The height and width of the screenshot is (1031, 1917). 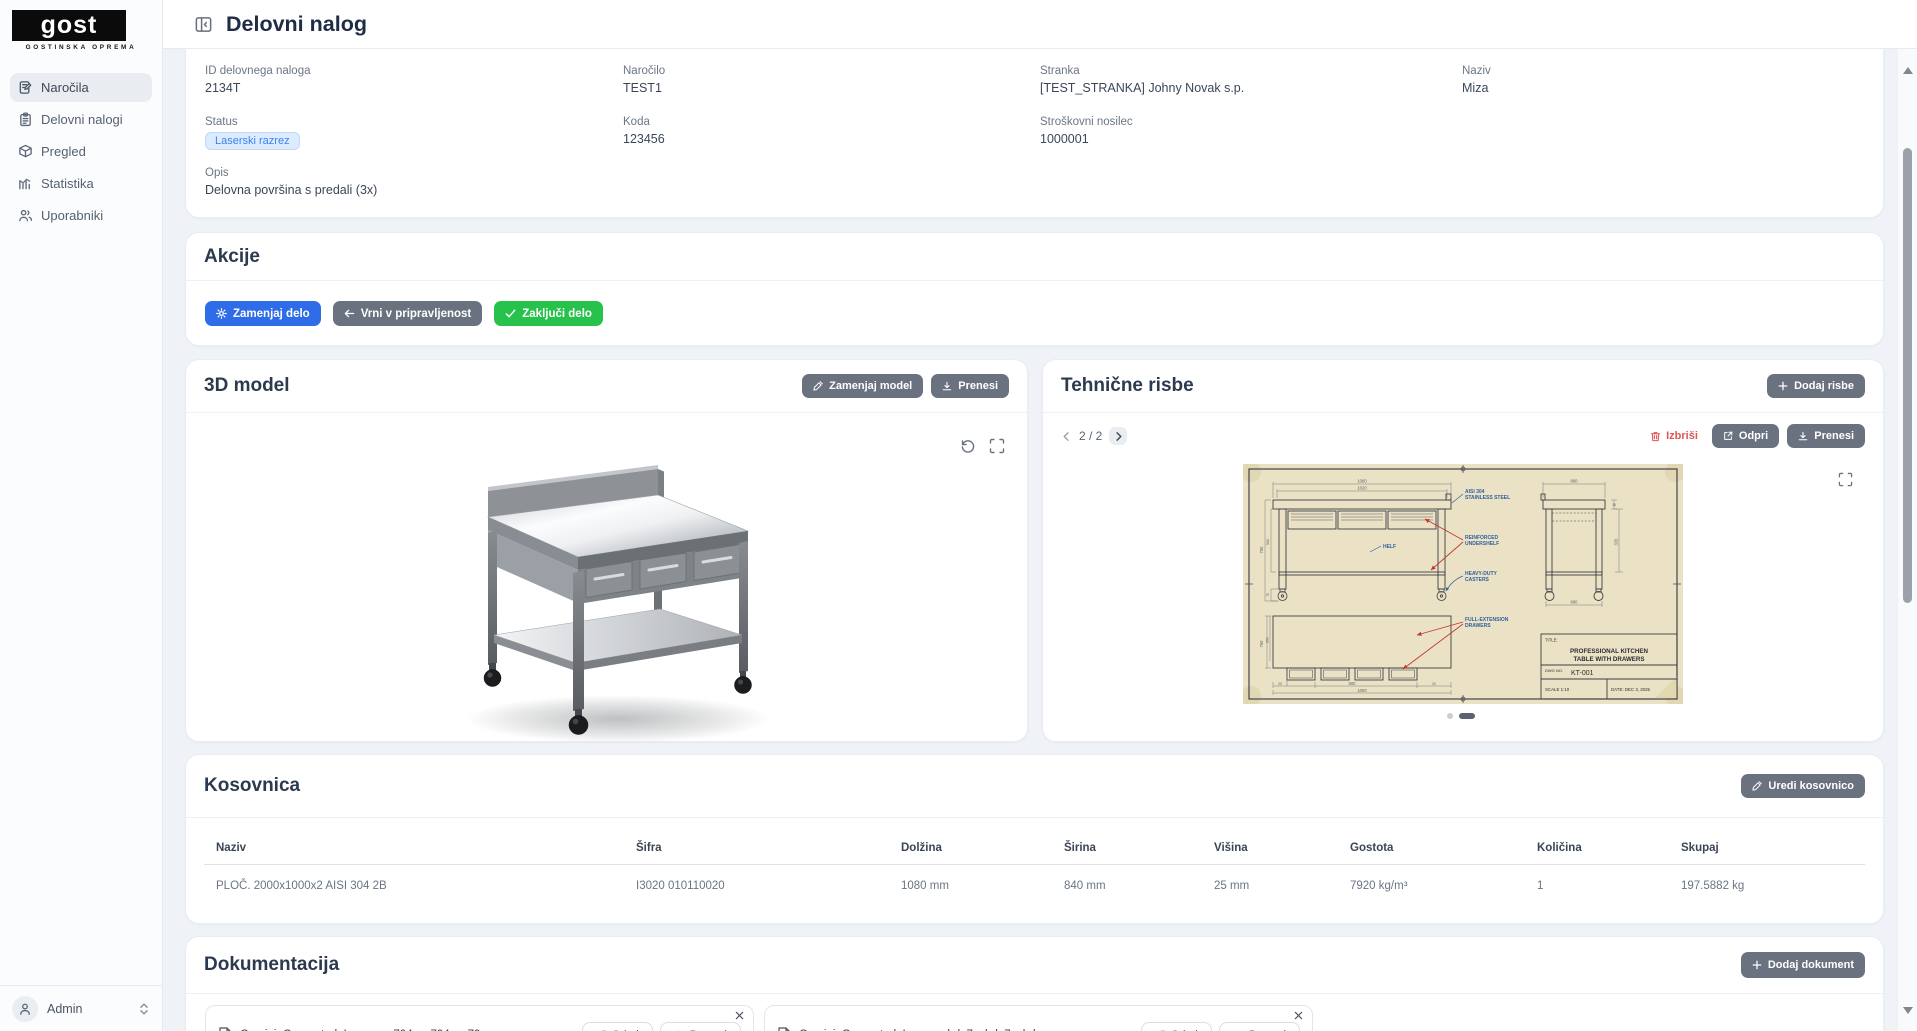 I want to click on drawings-toolbar: 2 / 2 Izbriši Odpri Prenesi, so click(x=1463, y=436).